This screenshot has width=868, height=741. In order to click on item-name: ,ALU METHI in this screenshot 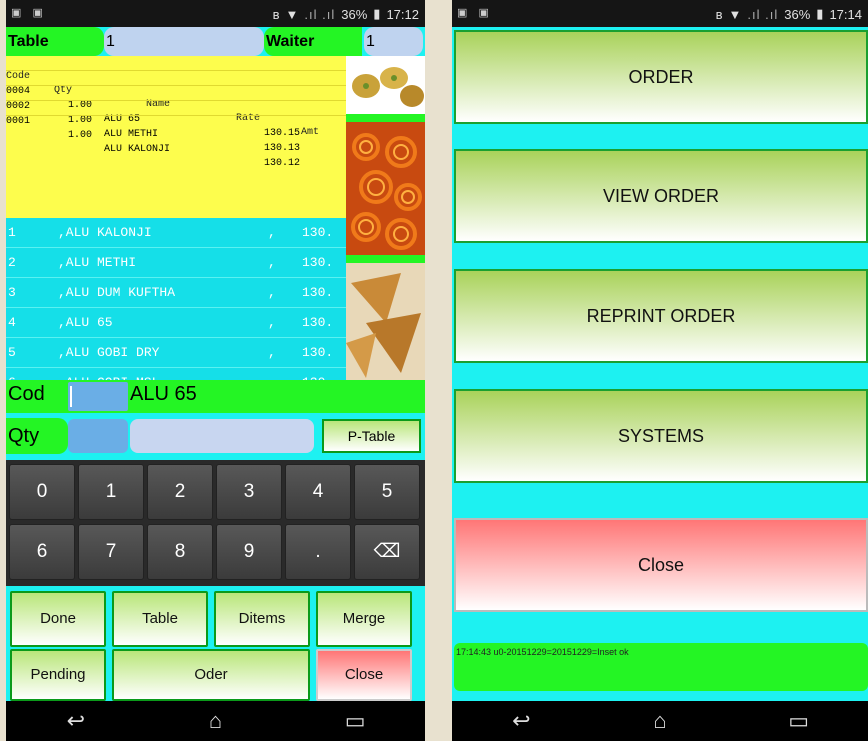, I will do `click(97, 262)`.